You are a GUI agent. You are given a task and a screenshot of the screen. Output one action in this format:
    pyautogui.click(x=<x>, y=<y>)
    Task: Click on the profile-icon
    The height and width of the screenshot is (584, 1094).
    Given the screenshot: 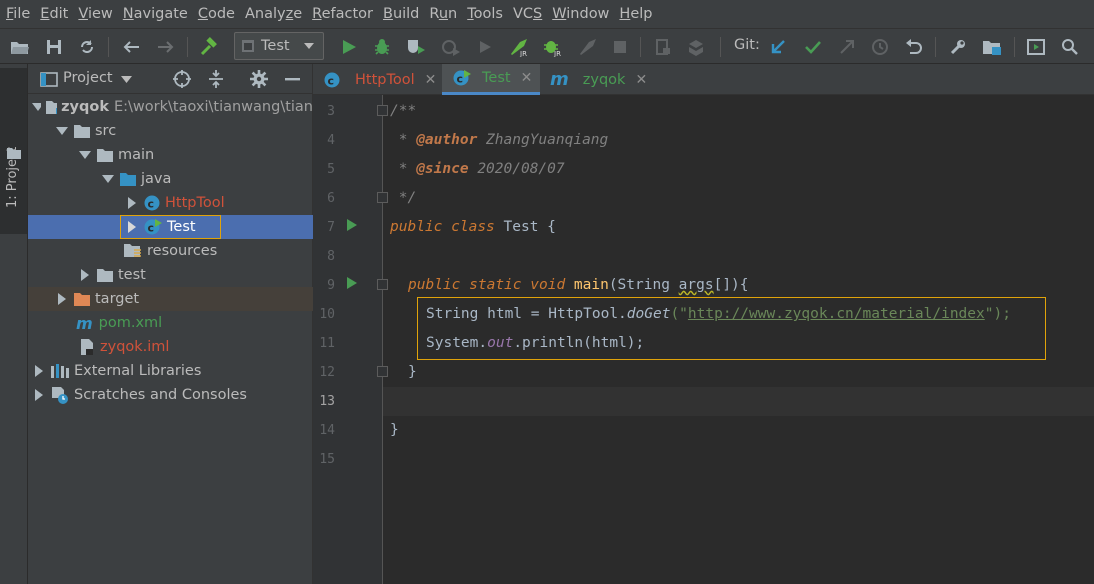 What is the action you would take?
    pyautogui.click(x=451, y=47)
    